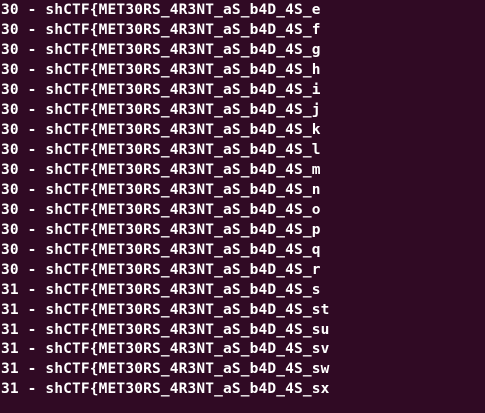  What do you see at coordinates (161, 69) in the screenshot?
I see `terminal-line: 30 - shCTF{MET30RS_4R3NT_aS_b4D_4S_h` at bounding box center [161, 69].